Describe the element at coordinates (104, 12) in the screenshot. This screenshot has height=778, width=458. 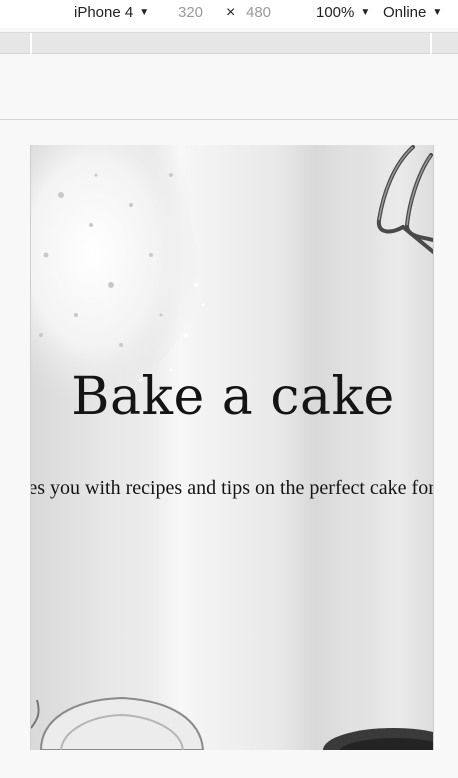
I see `device-label: iPhone 4` at that location.